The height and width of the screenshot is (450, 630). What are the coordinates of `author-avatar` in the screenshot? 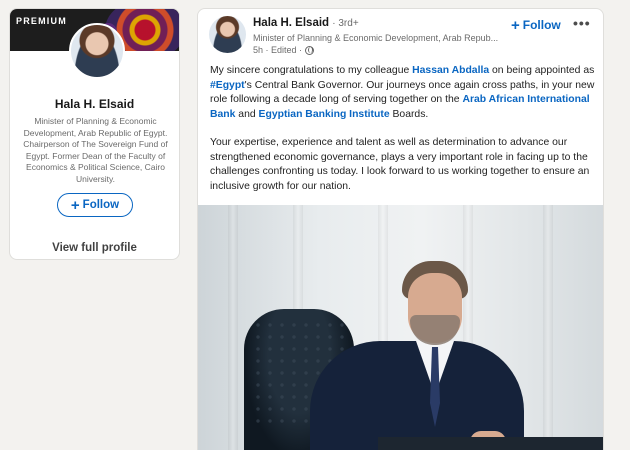 It's located at (227, 34).